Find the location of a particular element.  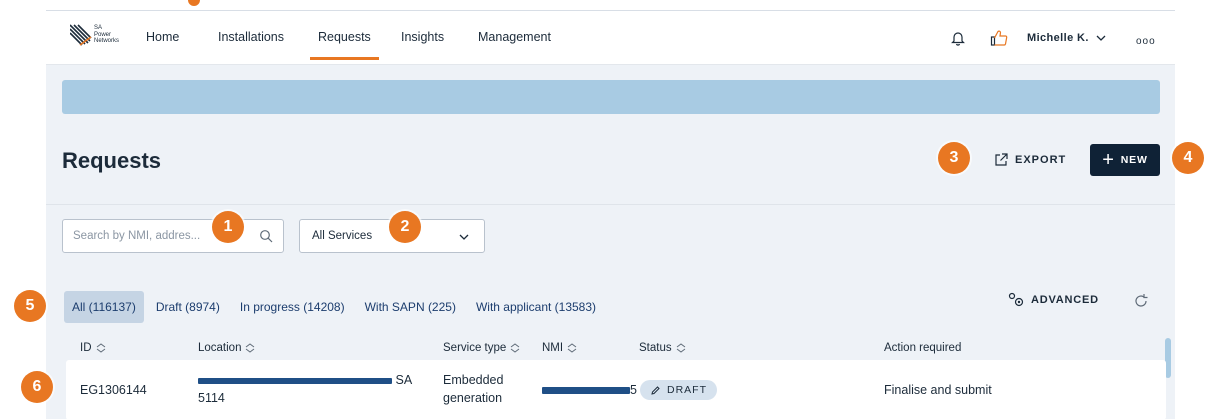

logo-stripes-icon is located at coordinates (80, 34).